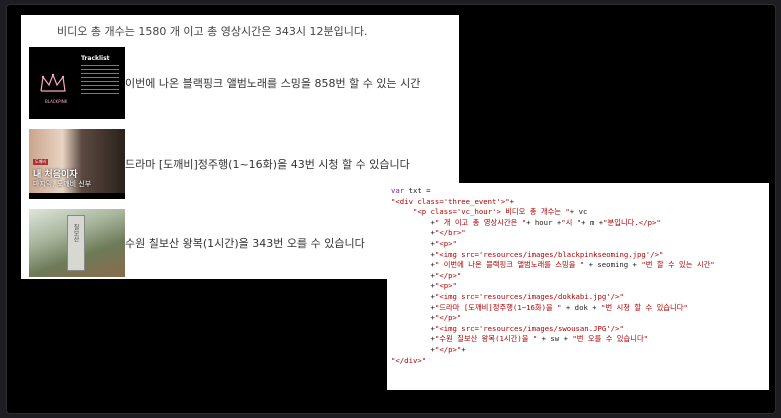  I want to click on tracklist-title: Tracklist, so click(95, 58).